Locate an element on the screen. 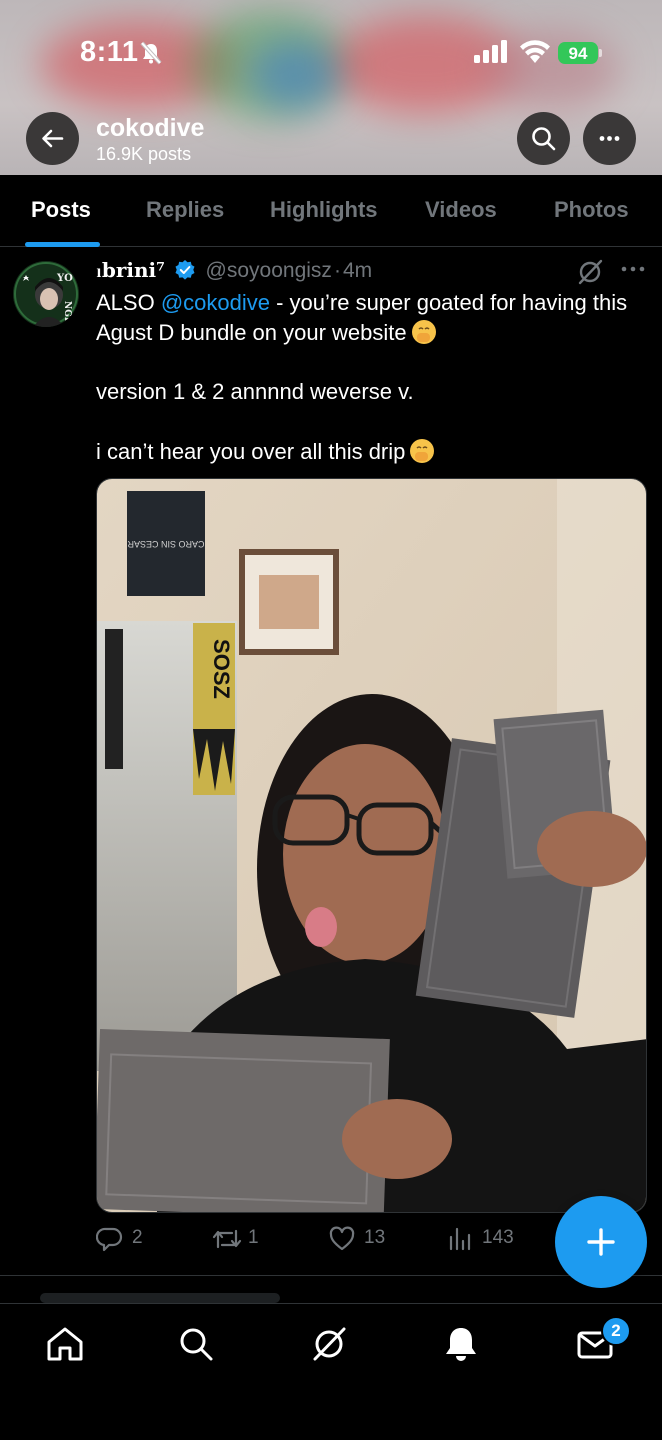 The height and width of the screenshot is (1440, 662). tab-highlights: Highlights is located at coordinates (324, 210).